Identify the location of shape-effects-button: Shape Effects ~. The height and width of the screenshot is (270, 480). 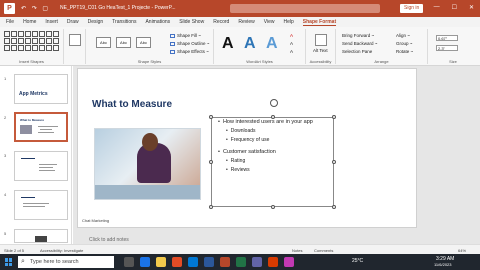
(189, 51).